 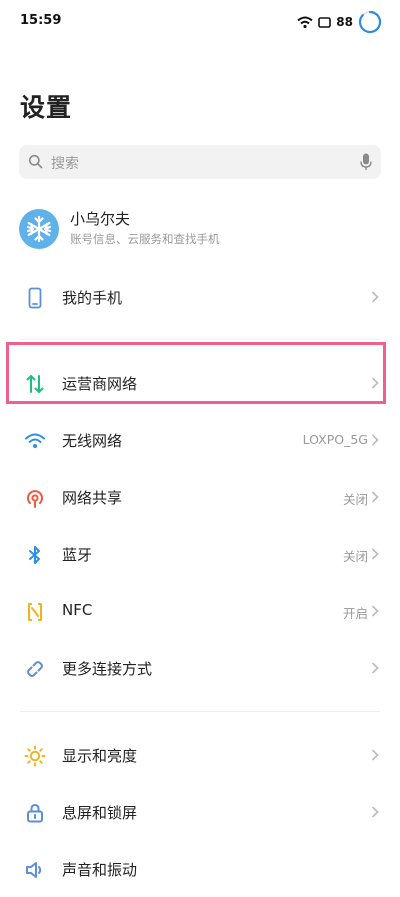 I want to click on settings-item-label: 无线网络, so click(x=92, y=441).